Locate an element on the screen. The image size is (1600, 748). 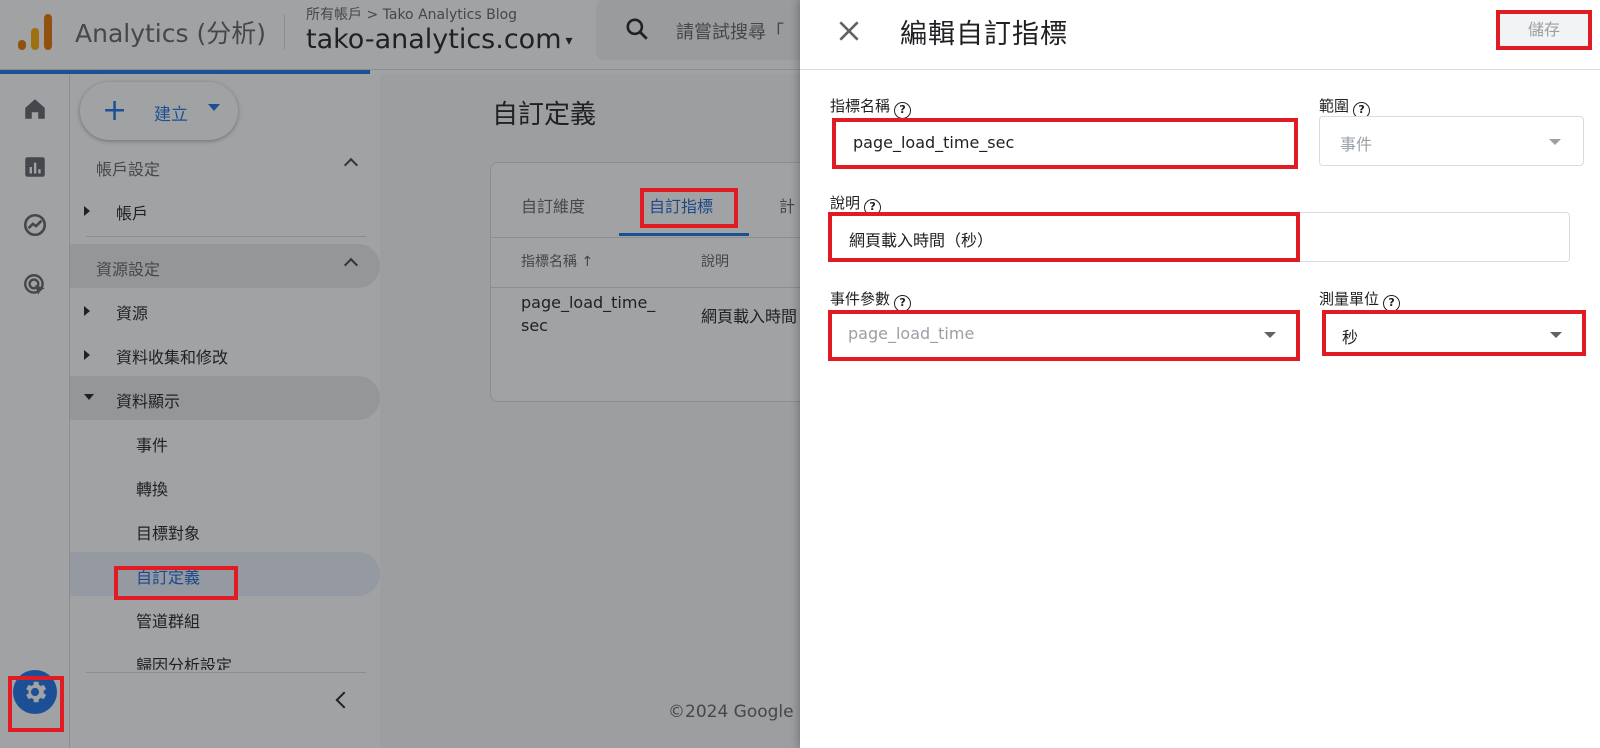
help-icon: ? is located at coordinates (903, 110).